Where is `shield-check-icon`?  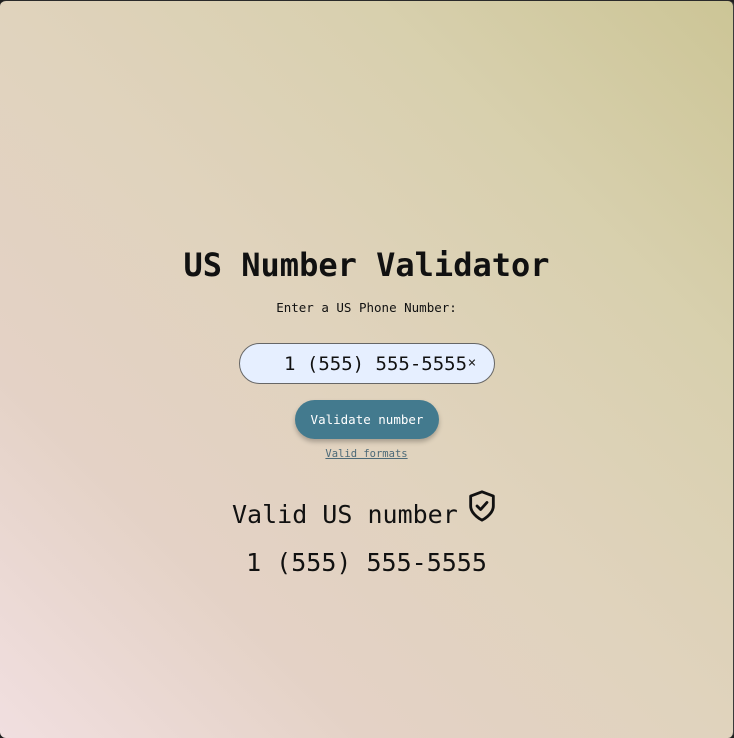
shield-check-icon is located at coordinates (482, 506).